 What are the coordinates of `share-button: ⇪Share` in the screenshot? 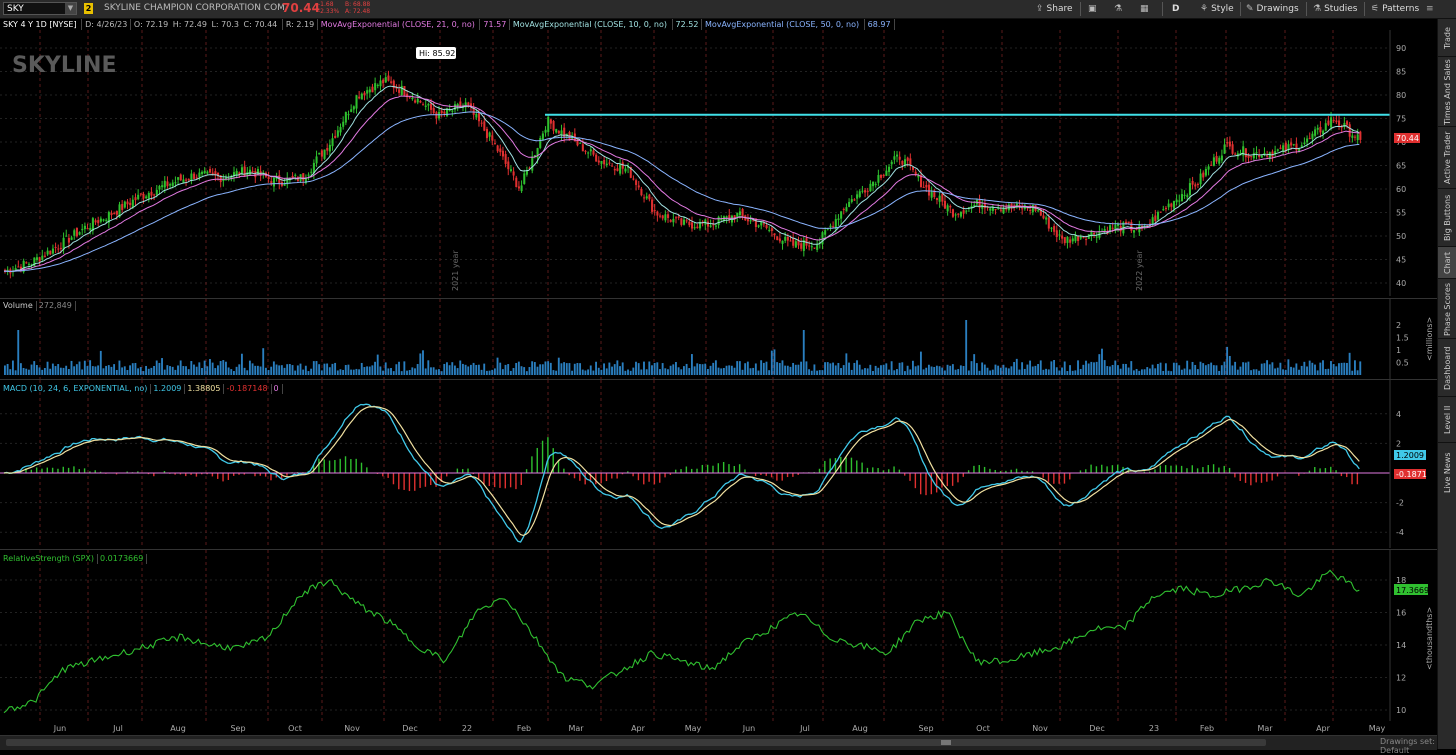 It's located at (1054, 9).